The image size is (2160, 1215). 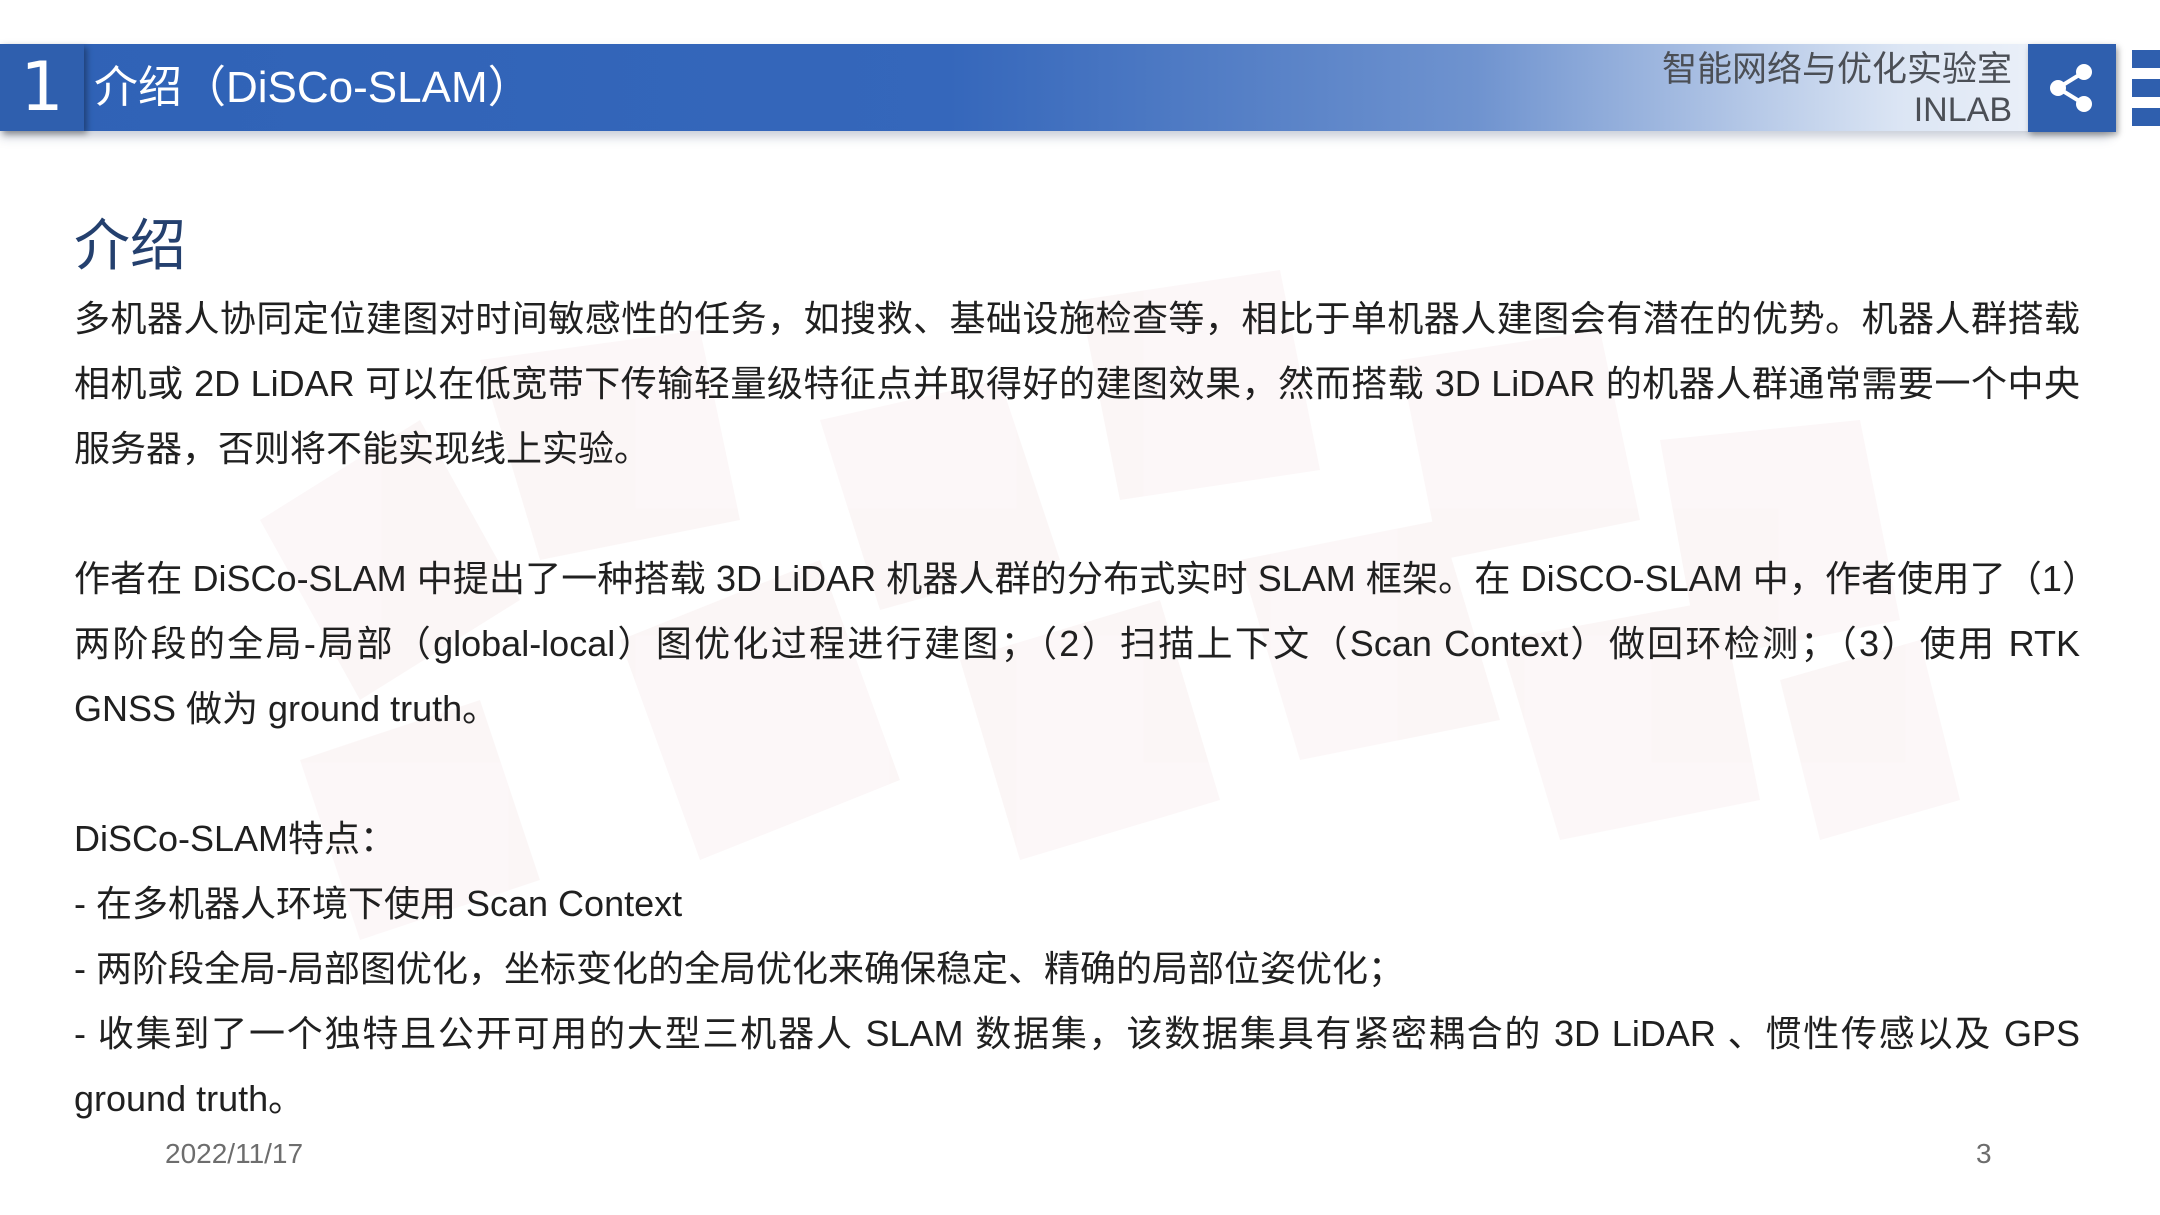 I want to click on section-number-box: 1, so click(x=42, y=87).